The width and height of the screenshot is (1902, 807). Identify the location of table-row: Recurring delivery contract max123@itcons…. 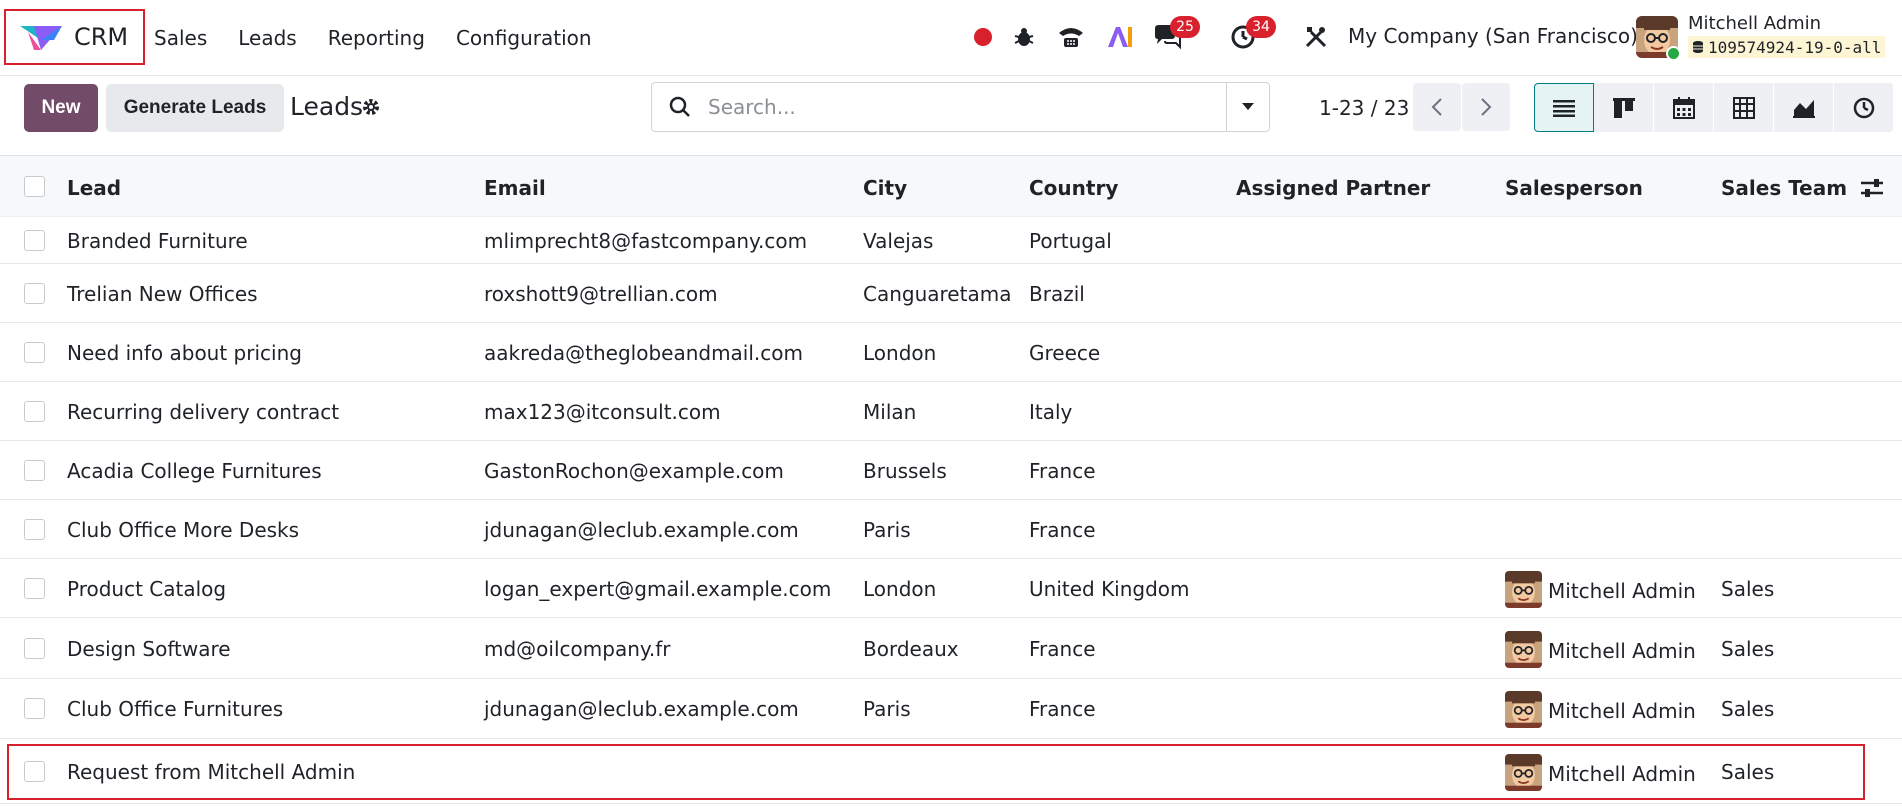
(951, 411).